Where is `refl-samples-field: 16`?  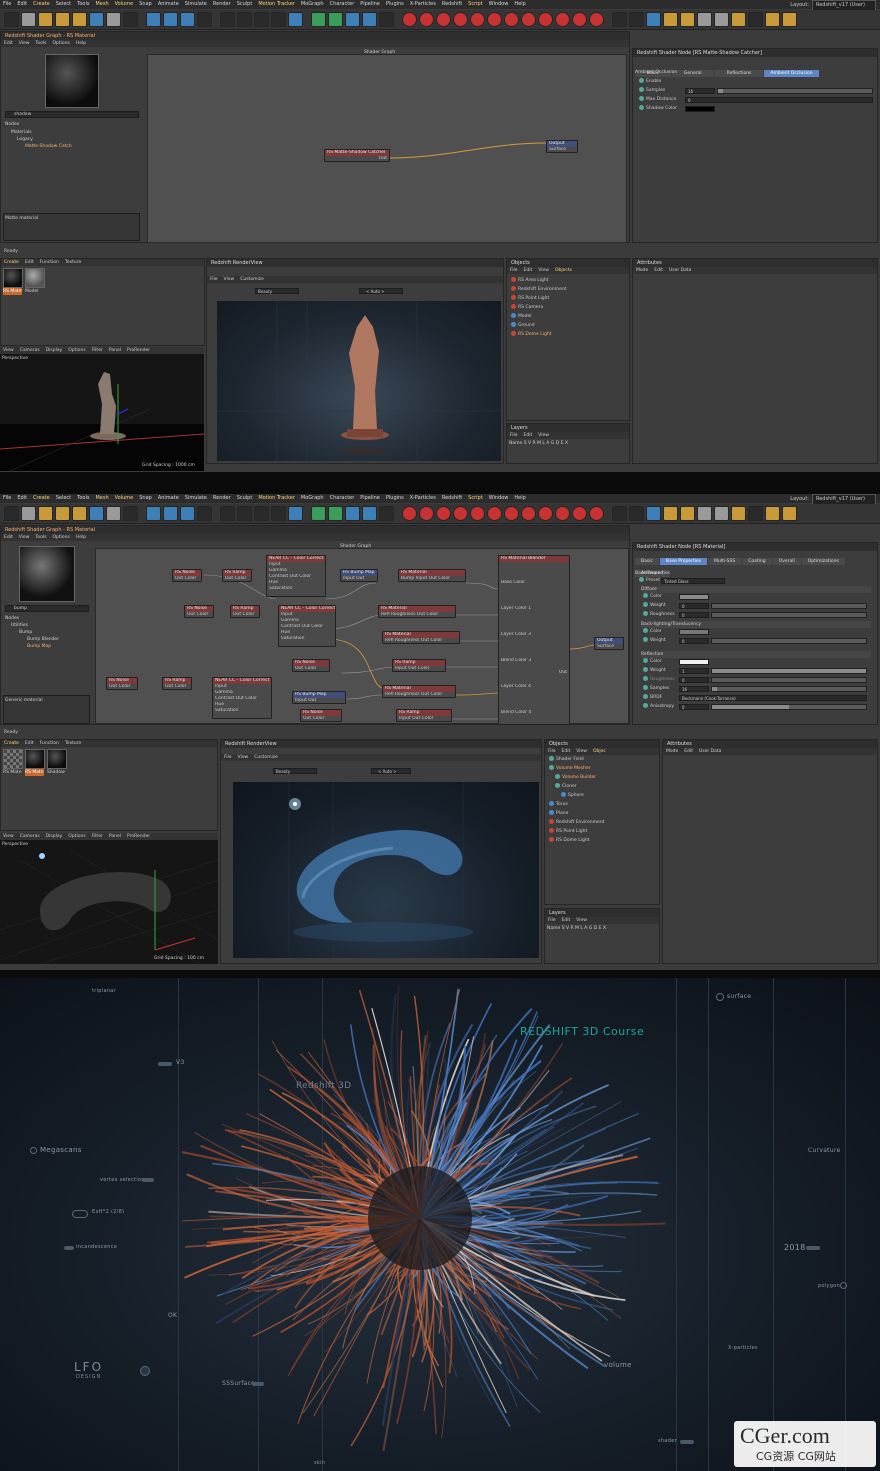 refl-samples-field: 16 is located at coordinates (694, 689).